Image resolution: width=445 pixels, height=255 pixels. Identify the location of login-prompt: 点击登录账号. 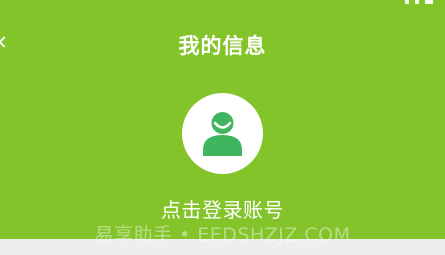
(222, 208).